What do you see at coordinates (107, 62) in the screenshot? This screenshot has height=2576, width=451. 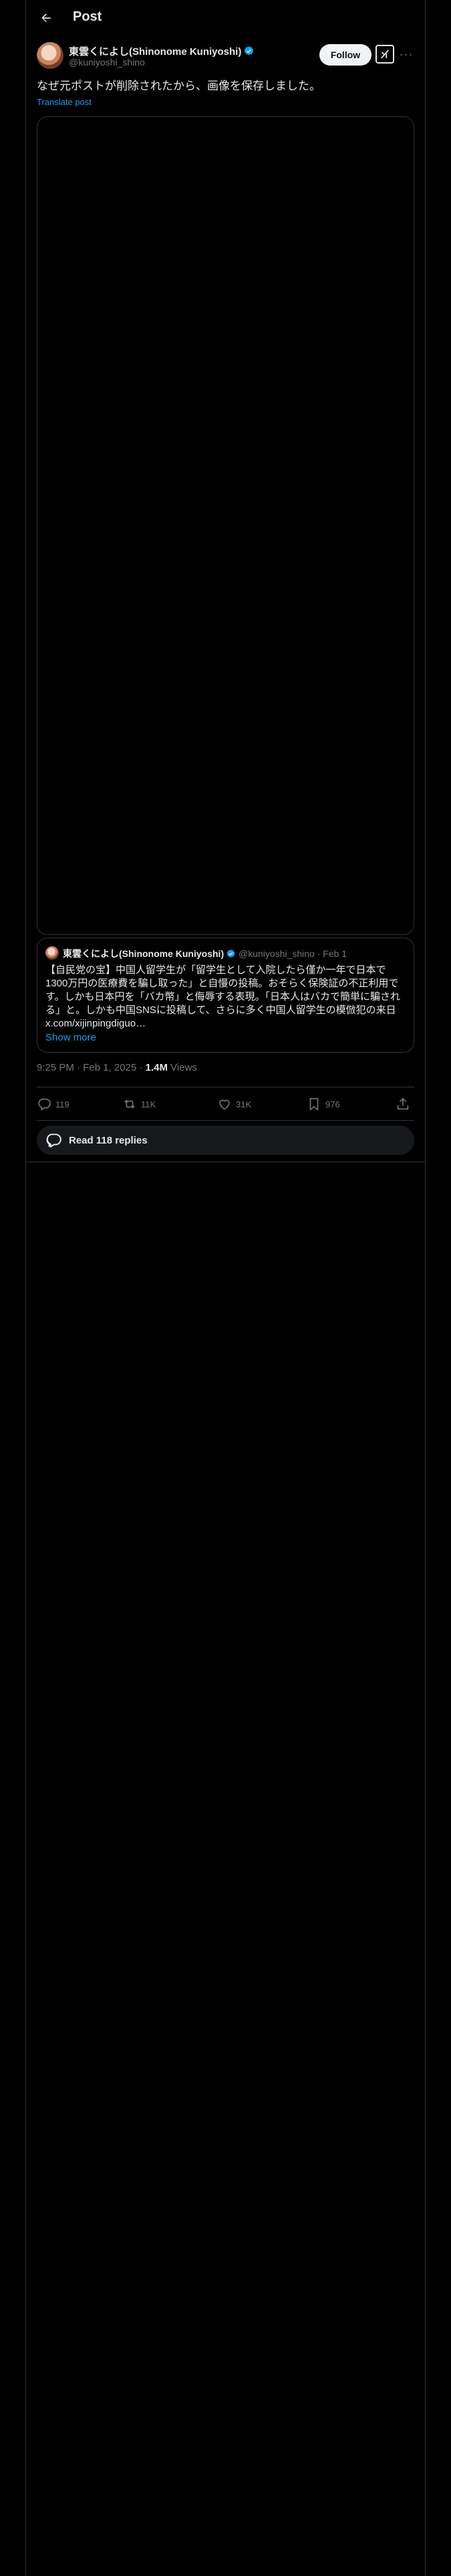 I see `author-handle: @kuniyoshi_shino` at bounding box center [107, 62].